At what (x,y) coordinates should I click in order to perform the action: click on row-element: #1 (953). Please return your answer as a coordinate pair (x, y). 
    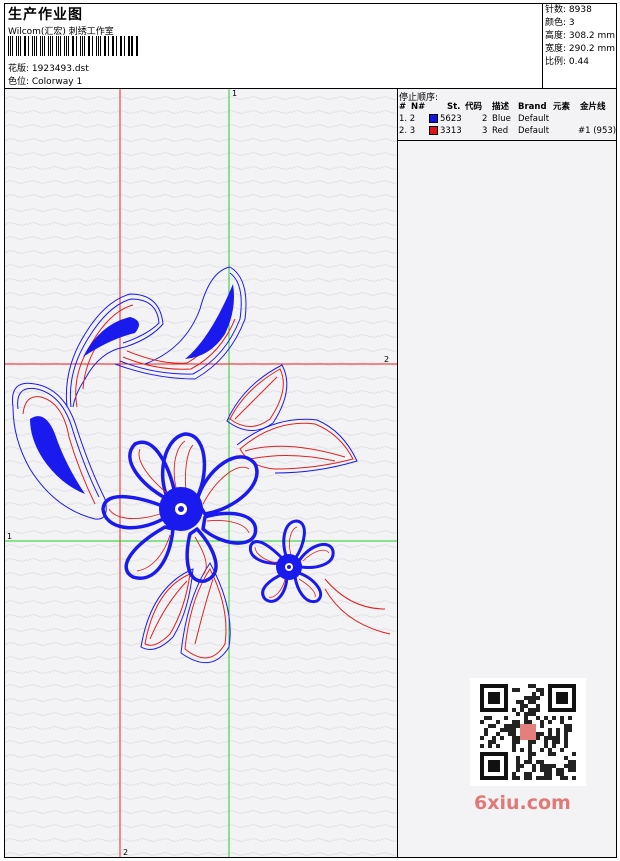
    Looking at the image, I should click on (597, 131).